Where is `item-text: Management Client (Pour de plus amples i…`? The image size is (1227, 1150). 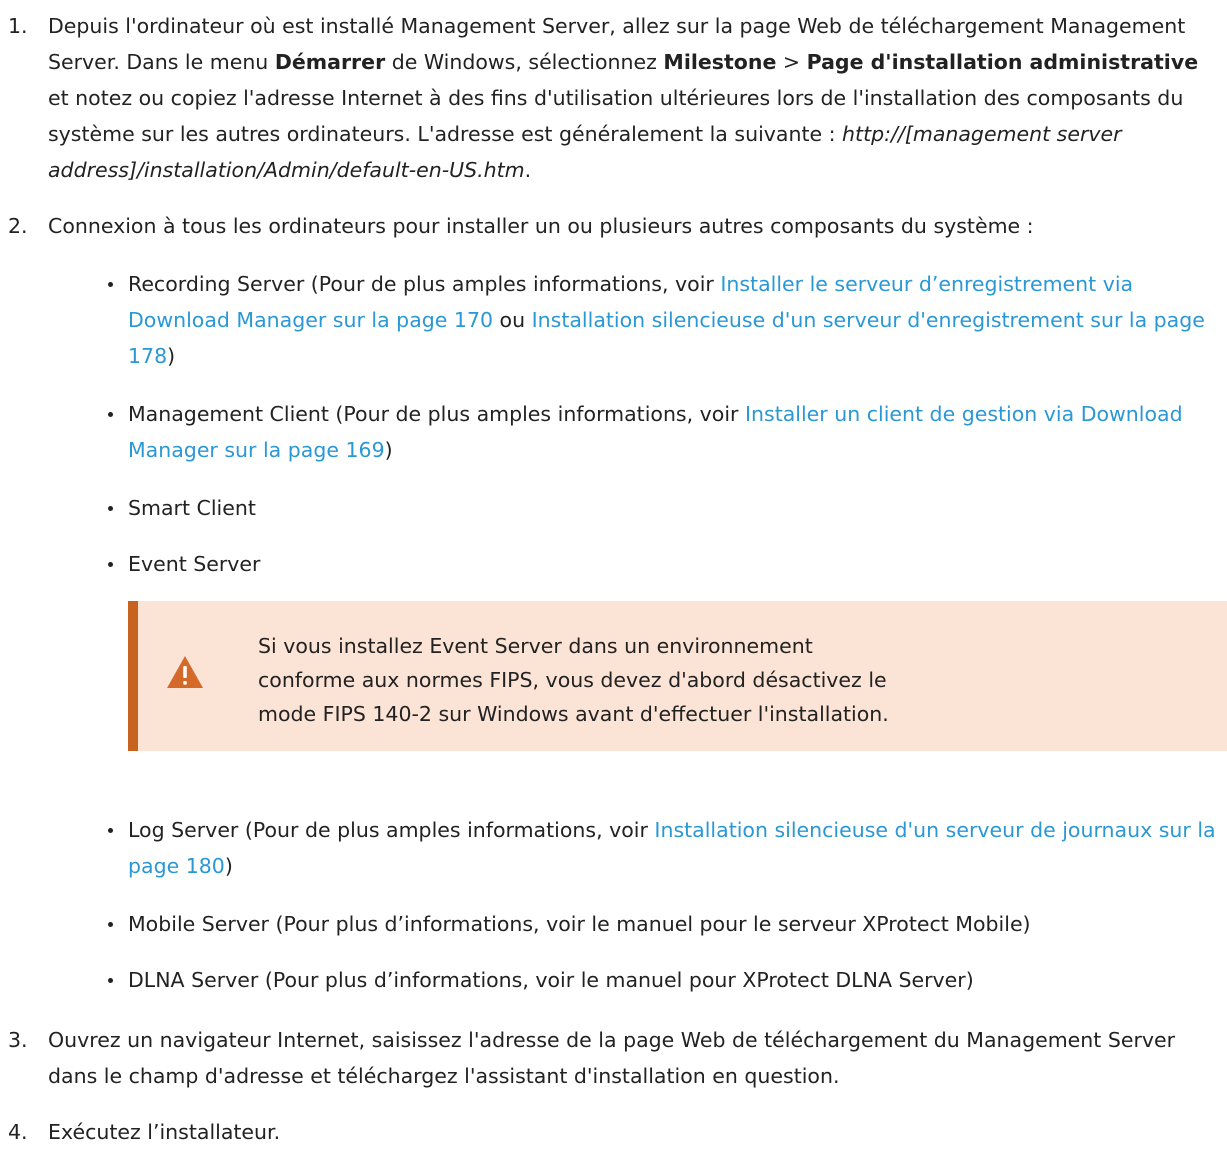
item-text: Management Client (Pour de plus amples i… is located at coordinates (436, 414).